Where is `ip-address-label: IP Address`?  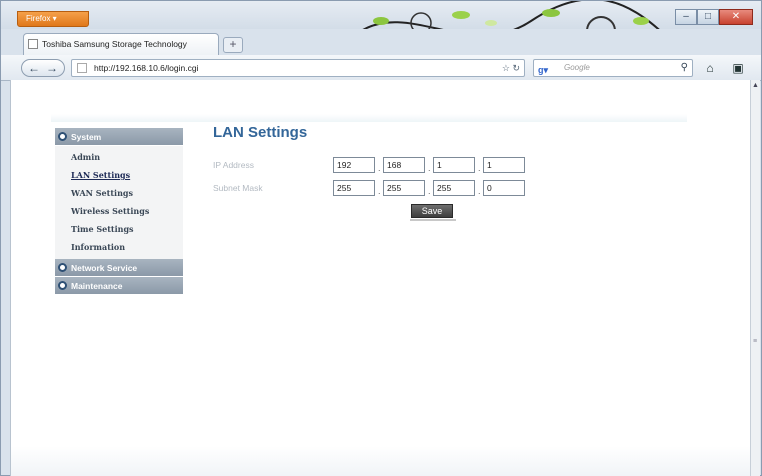
ip-address-label: IP Address is located at coordinates (233, 165).